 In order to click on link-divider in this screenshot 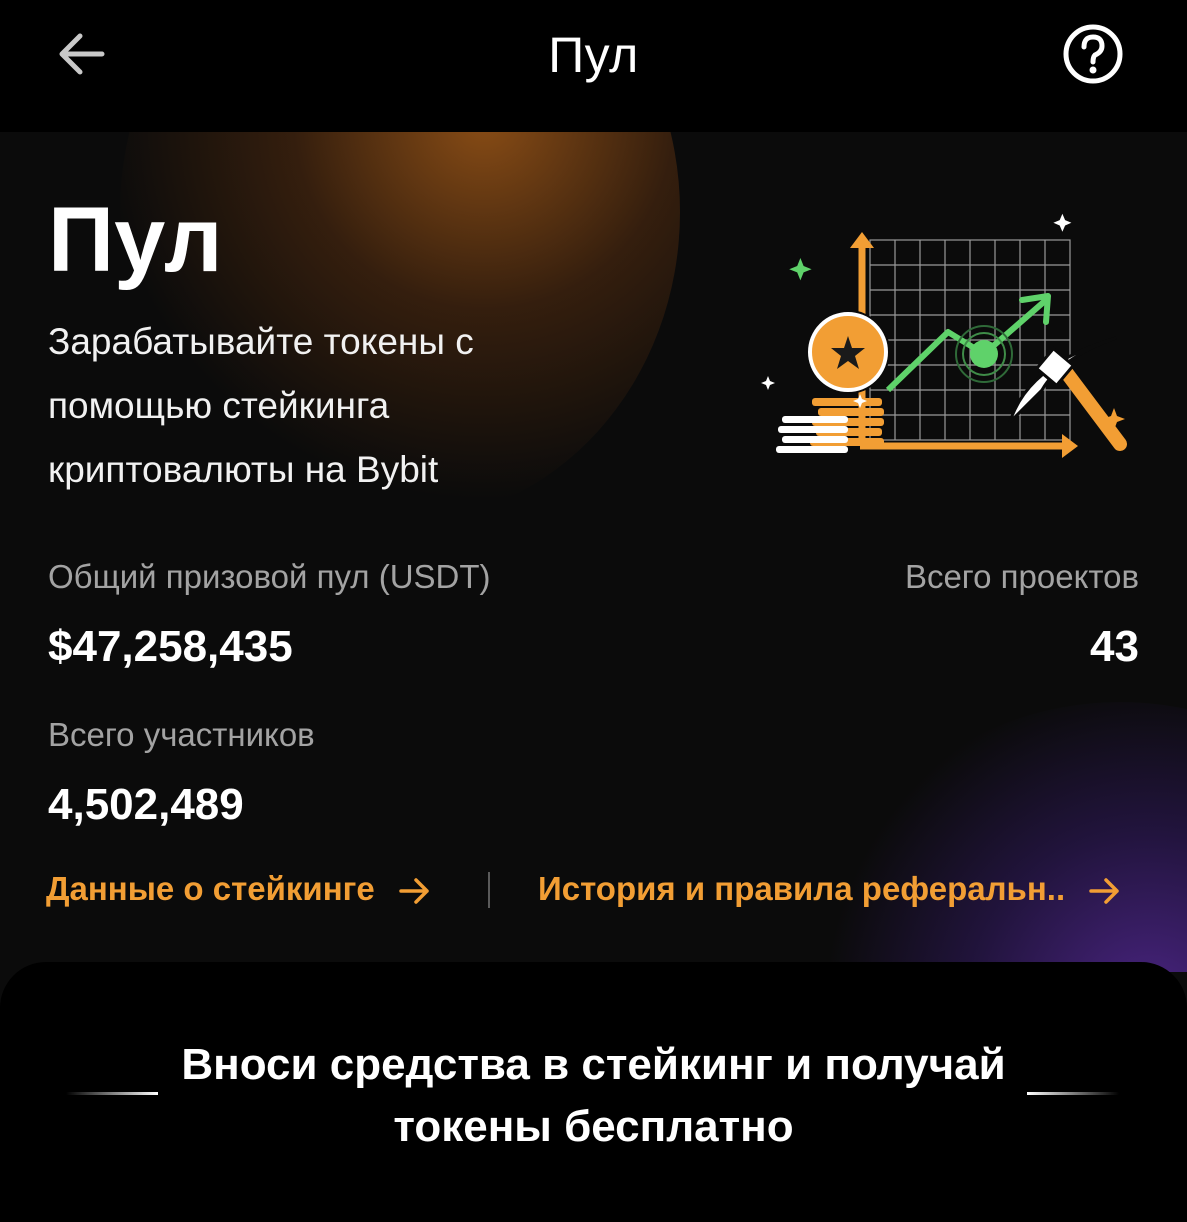, I will do `click(489, 890)`.